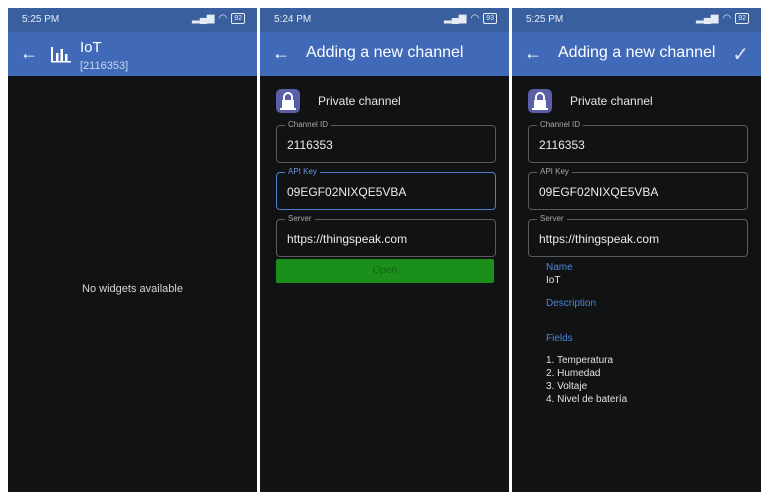 The image size is (771, 500). Describe the element at coordinates (490, 18) in the screenshot. I see `battery-icon: 93` at that location.